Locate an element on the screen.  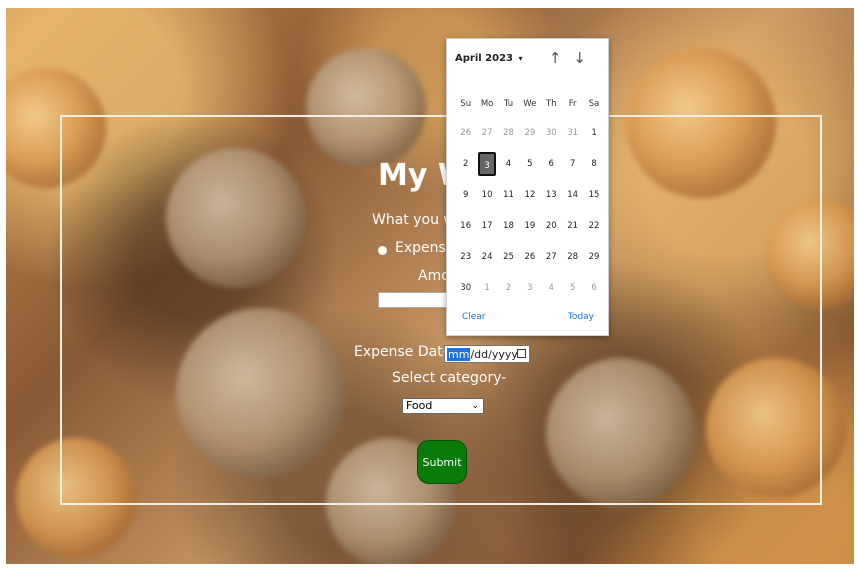
calendar-day: 12 is located at coordinates (529, 195).